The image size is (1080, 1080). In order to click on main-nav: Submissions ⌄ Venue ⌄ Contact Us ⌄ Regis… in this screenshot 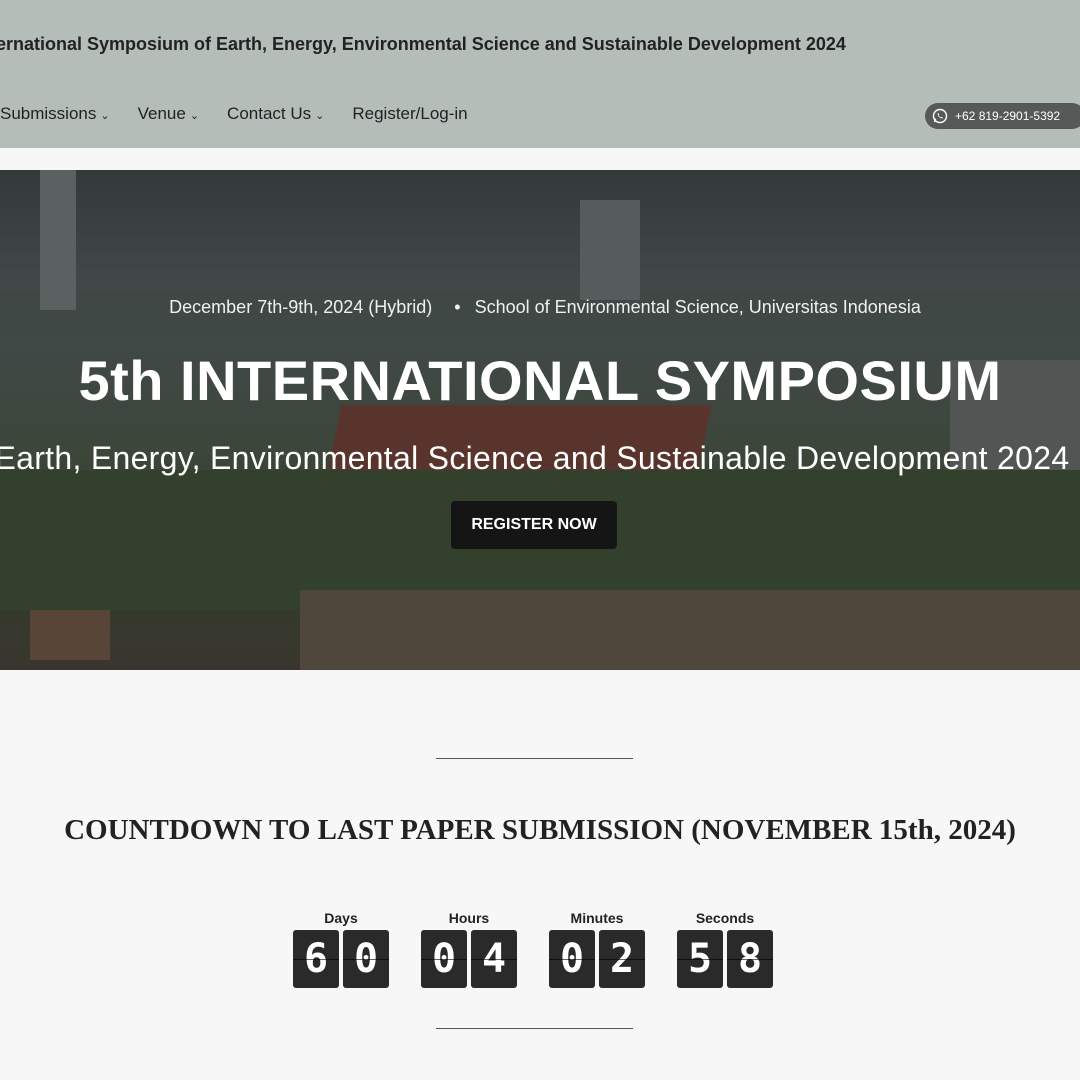, I will do `click(234, 114)`.